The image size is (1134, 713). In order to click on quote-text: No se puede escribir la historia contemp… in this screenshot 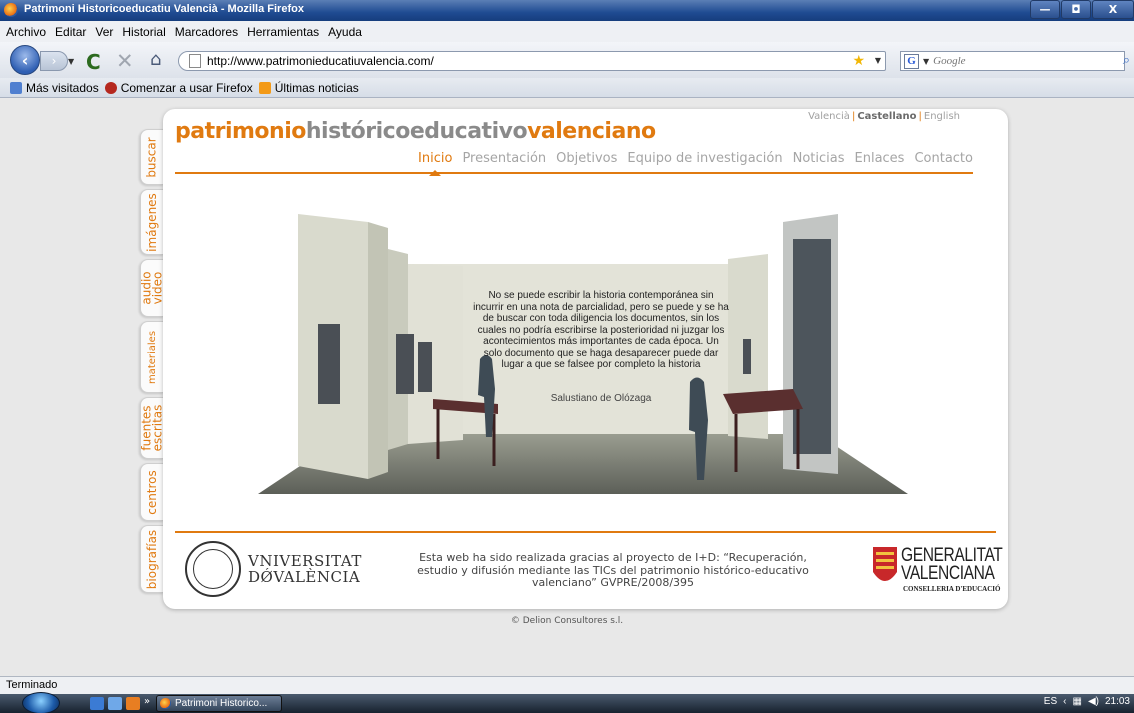, I will do `click(601, 330)`.